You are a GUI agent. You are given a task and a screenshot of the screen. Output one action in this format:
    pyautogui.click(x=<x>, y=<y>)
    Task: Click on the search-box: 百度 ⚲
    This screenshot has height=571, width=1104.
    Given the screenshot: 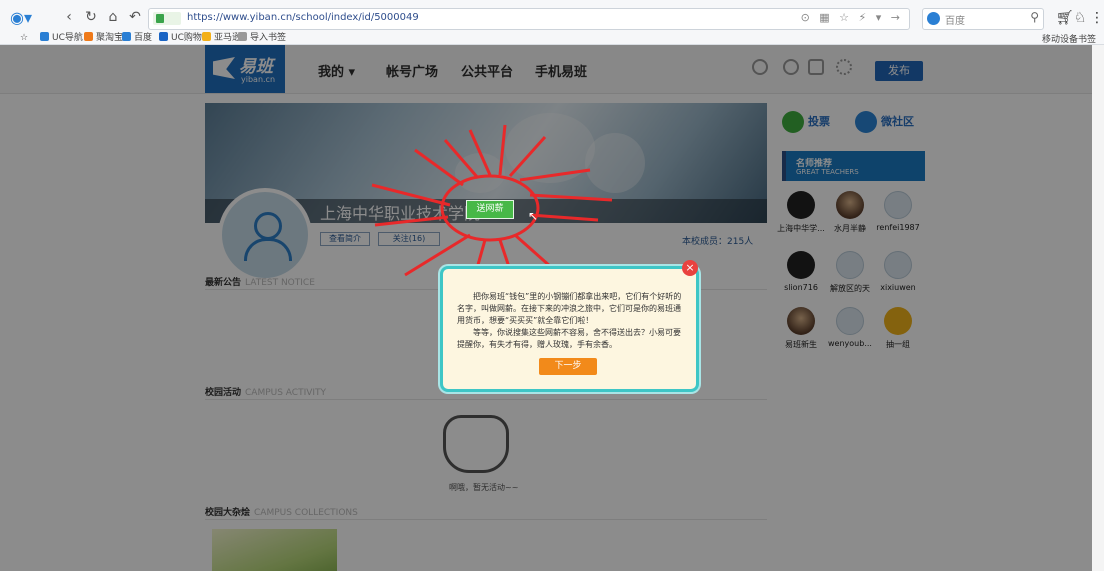 What is the action you would take?
    pyautogui.click(x=983, y=19)
    